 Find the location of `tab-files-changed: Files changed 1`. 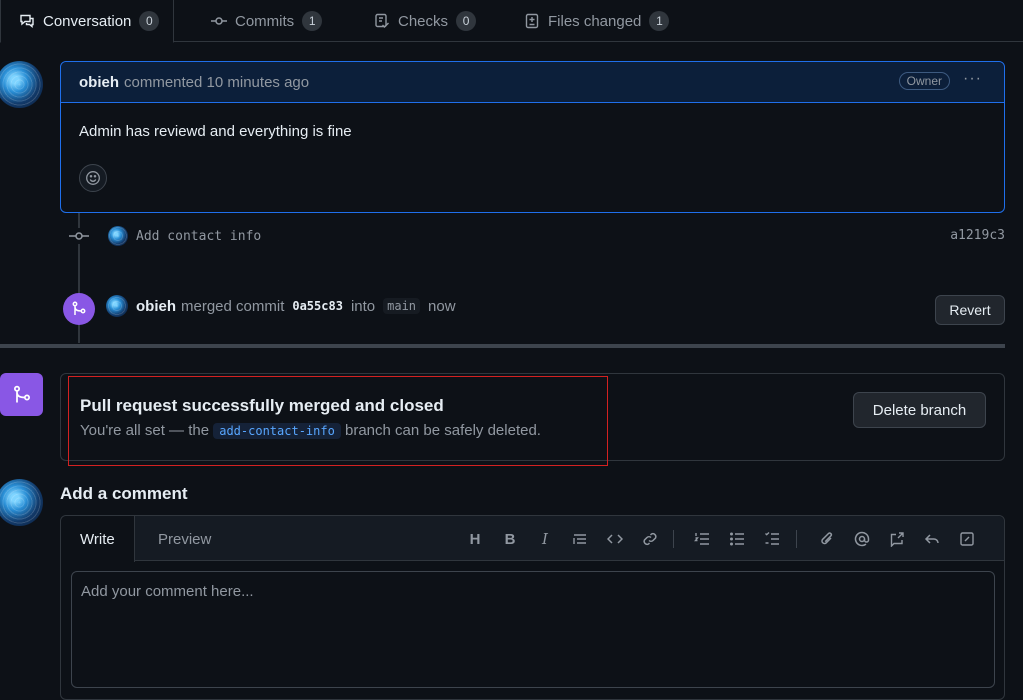

tab-files-changed: Files changed 1 is located at coordinates (597, 21).